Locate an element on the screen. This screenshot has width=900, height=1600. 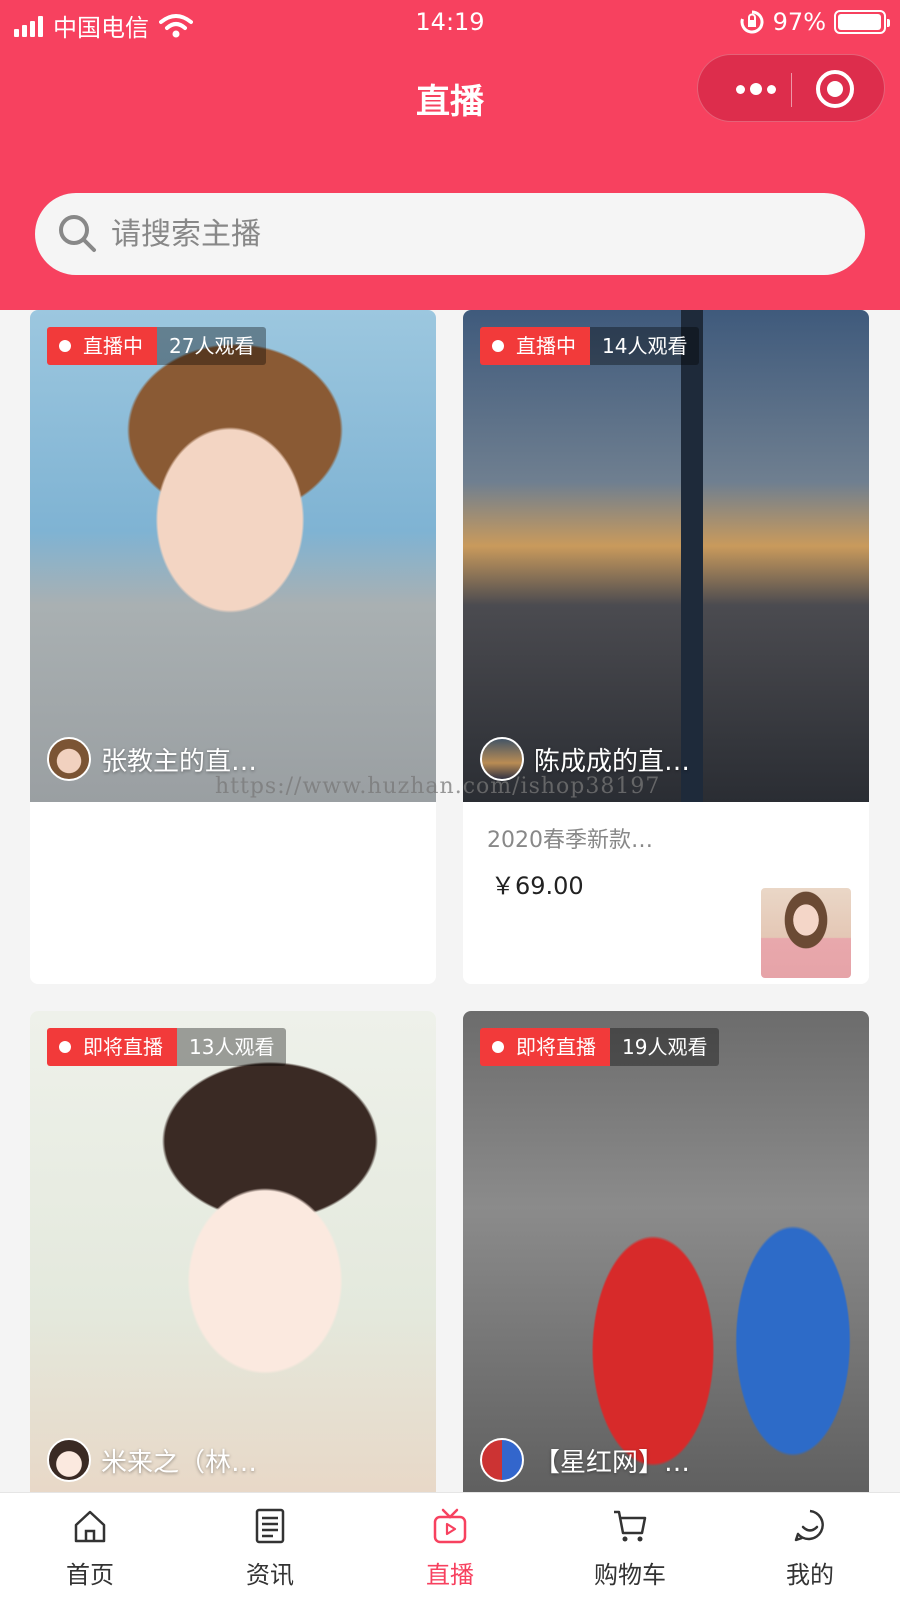
viewer-count: 19人观看 is located at coordinates (665, 1047).